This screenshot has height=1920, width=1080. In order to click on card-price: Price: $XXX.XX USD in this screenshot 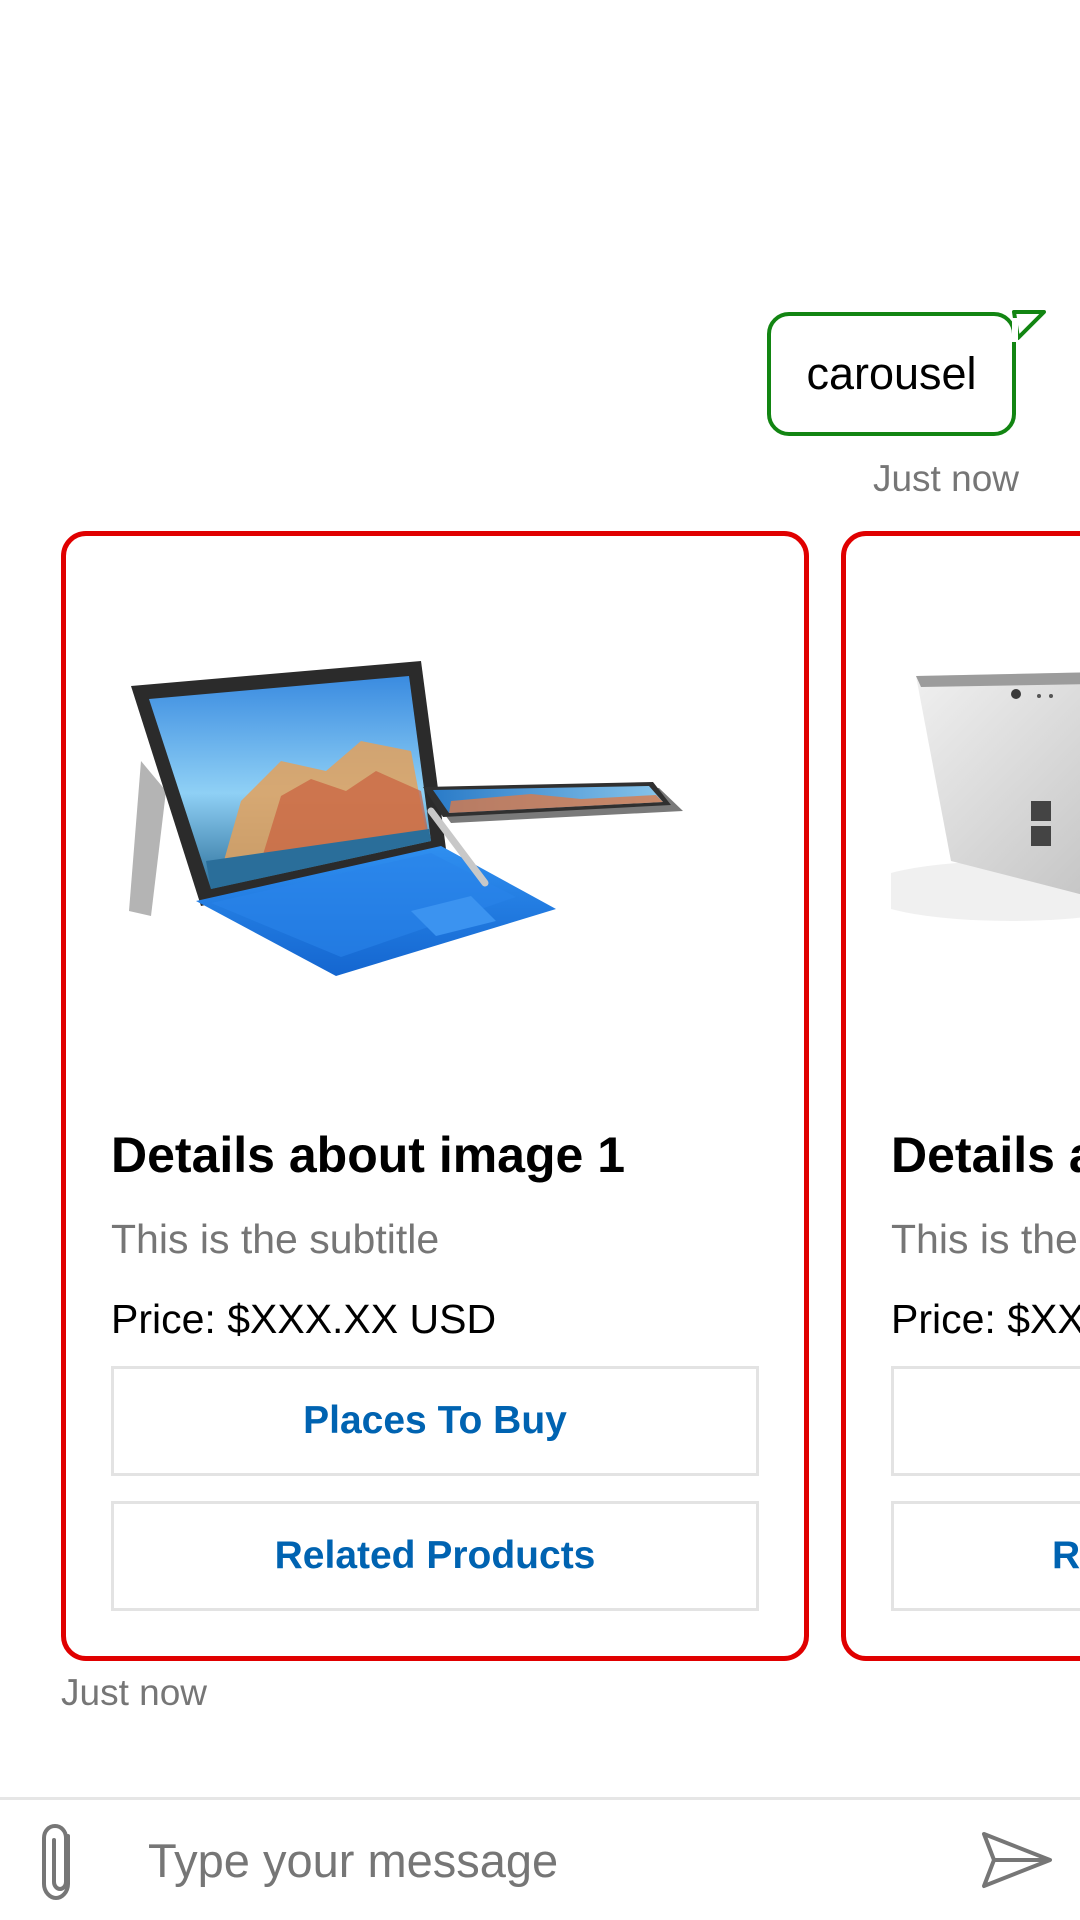, I will do `click(304, 1319)`.